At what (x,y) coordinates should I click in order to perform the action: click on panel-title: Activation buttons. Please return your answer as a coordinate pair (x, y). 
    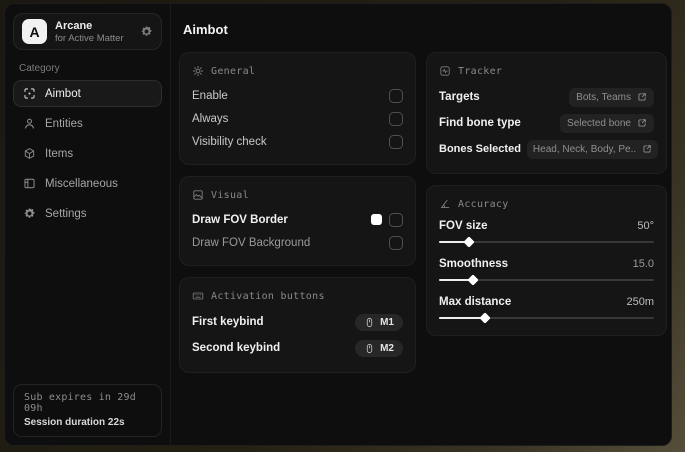
    Looking at the image, I should click on (268, 296).